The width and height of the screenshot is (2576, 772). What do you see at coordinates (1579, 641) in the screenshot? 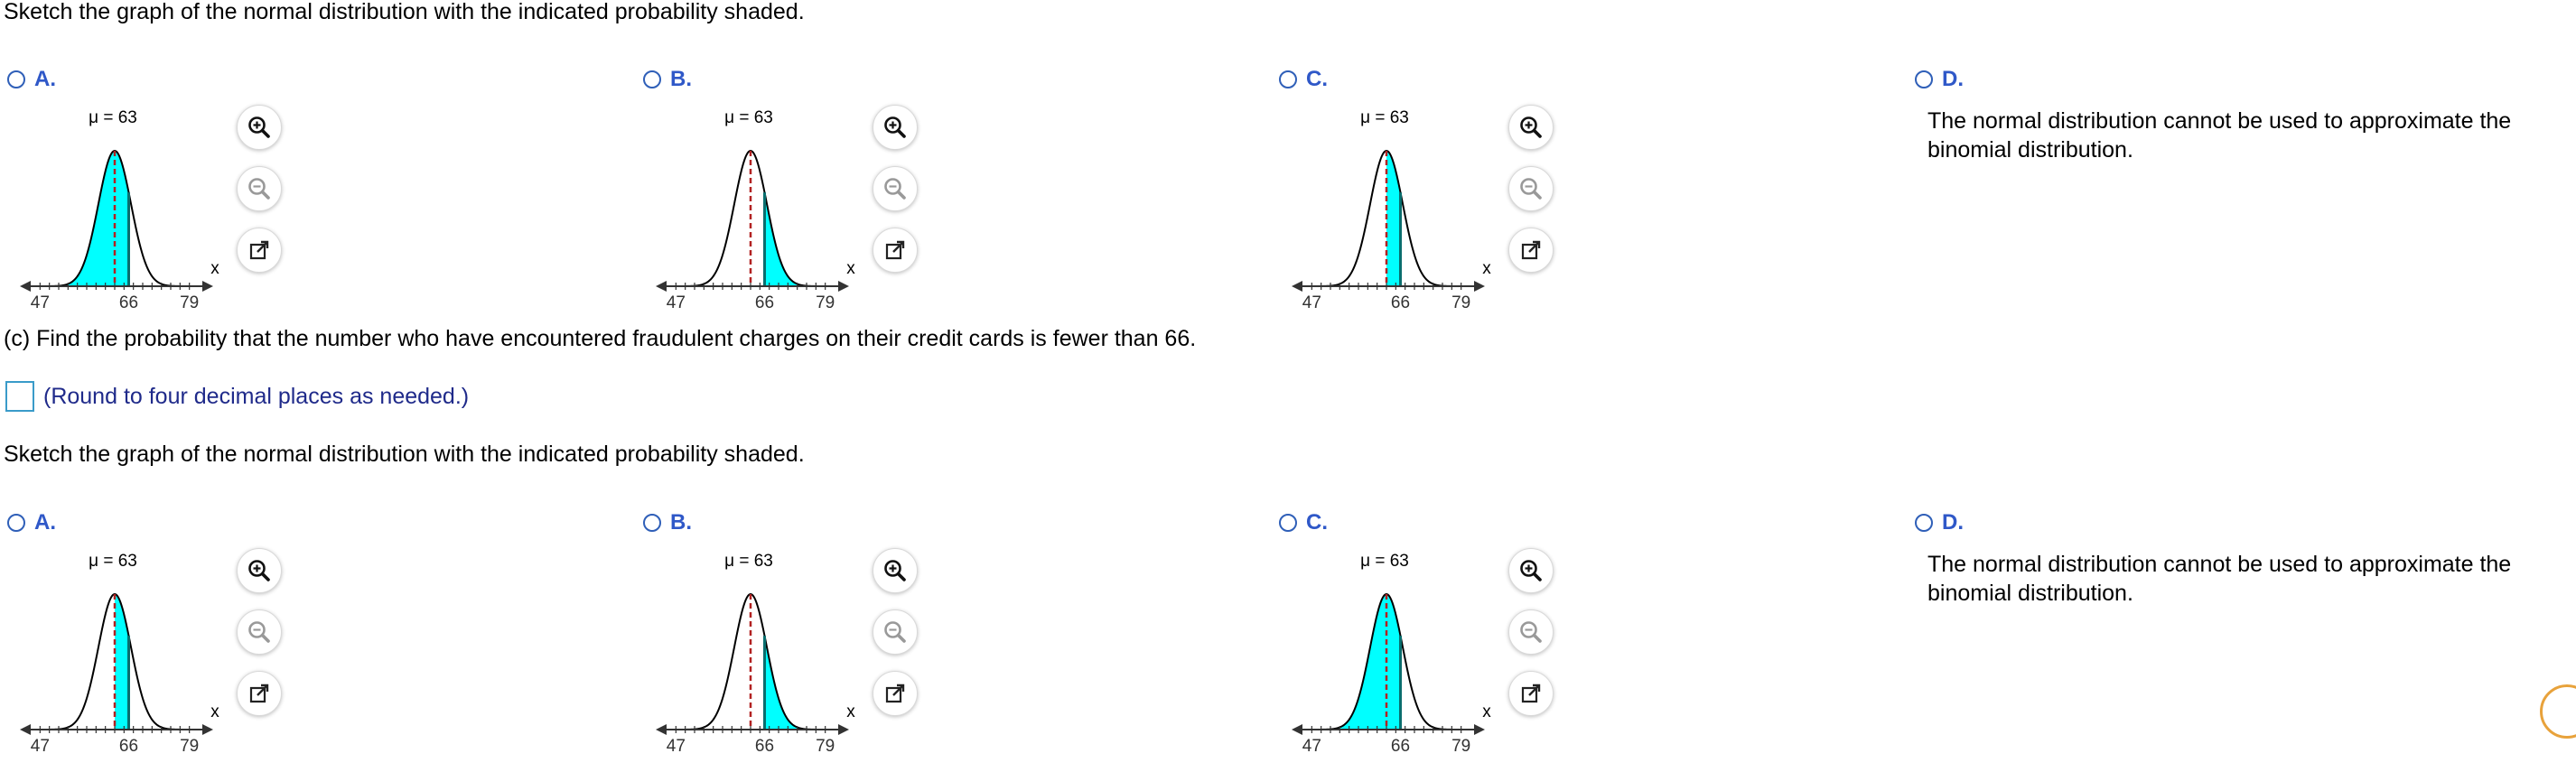
I see `set2-option-c: C. 47 66 79 μ = 63 x` at bounding box center [1579, 641].